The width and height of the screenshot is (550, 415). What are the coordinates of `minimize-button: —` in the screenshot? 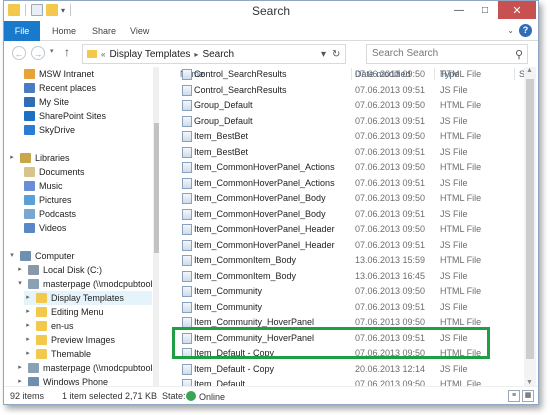 It's located at (459, 10).